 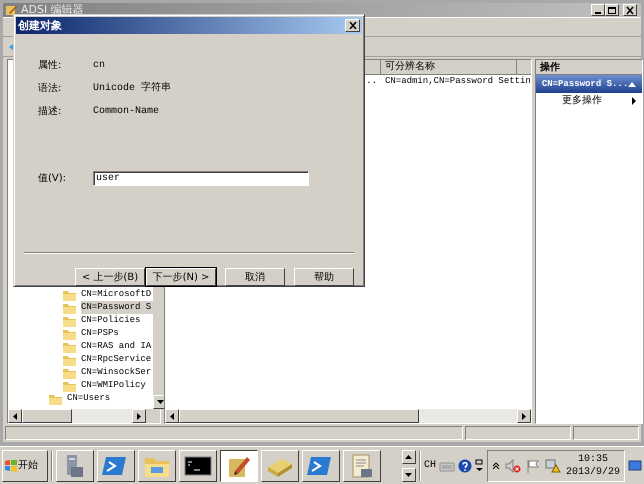 I want to click on table-cell-text: CN=admin,CN=Password Settin, so click(x=457, y=81).